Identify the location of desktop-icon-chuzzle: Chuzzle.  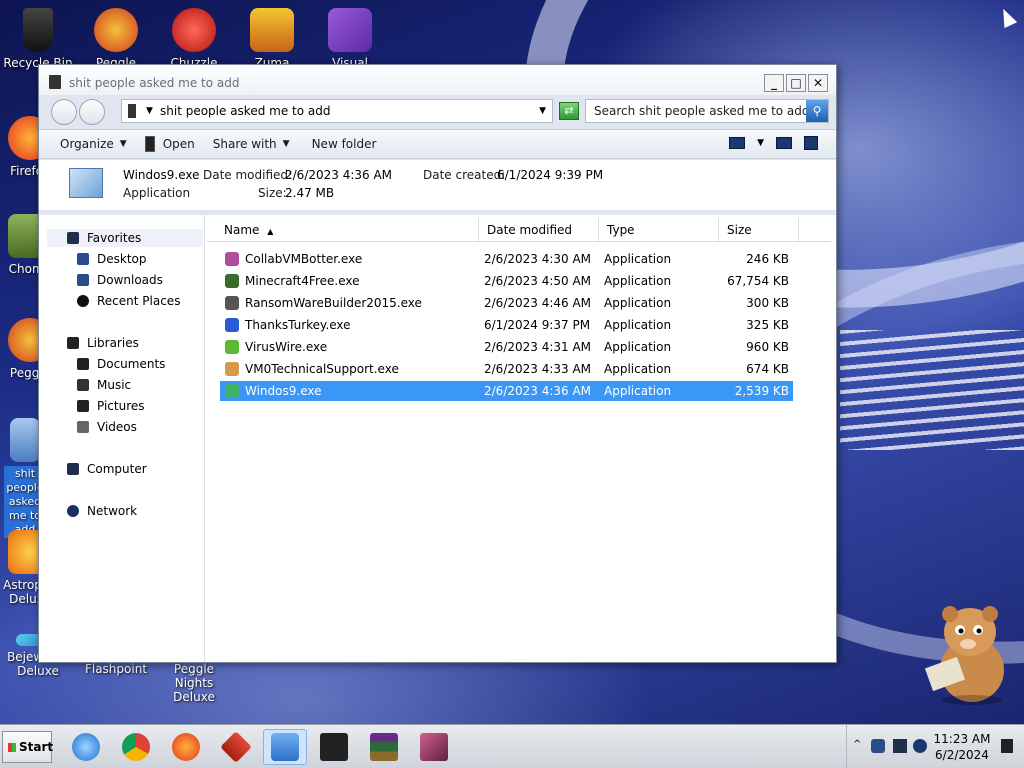
(194, 39).